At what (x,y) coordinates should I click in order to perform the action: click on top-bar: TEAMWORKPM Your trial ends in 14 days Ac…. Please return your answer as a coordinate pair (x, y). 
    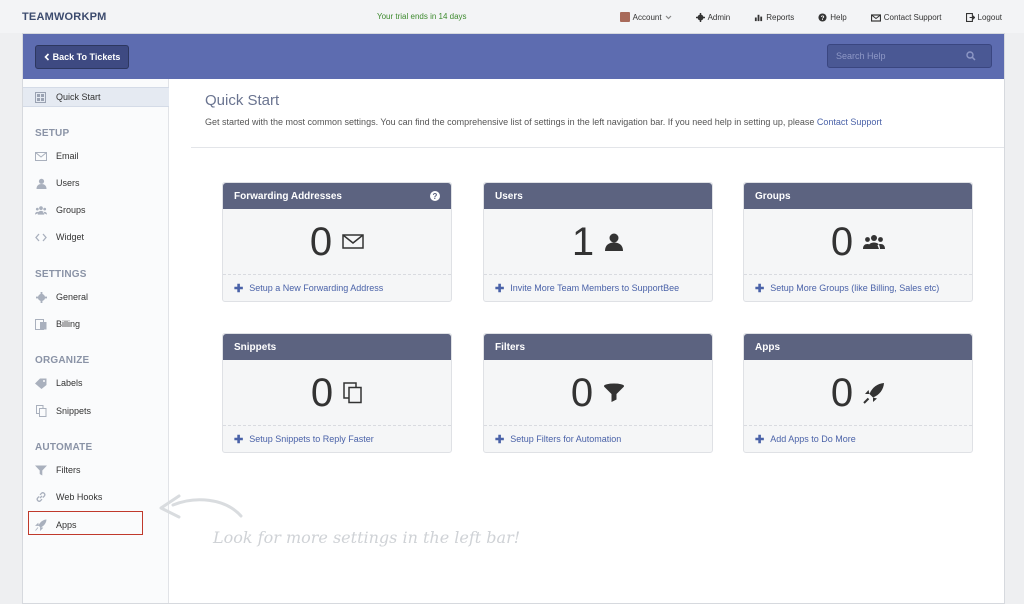
    Looking at the image, I should click on (512, 16).